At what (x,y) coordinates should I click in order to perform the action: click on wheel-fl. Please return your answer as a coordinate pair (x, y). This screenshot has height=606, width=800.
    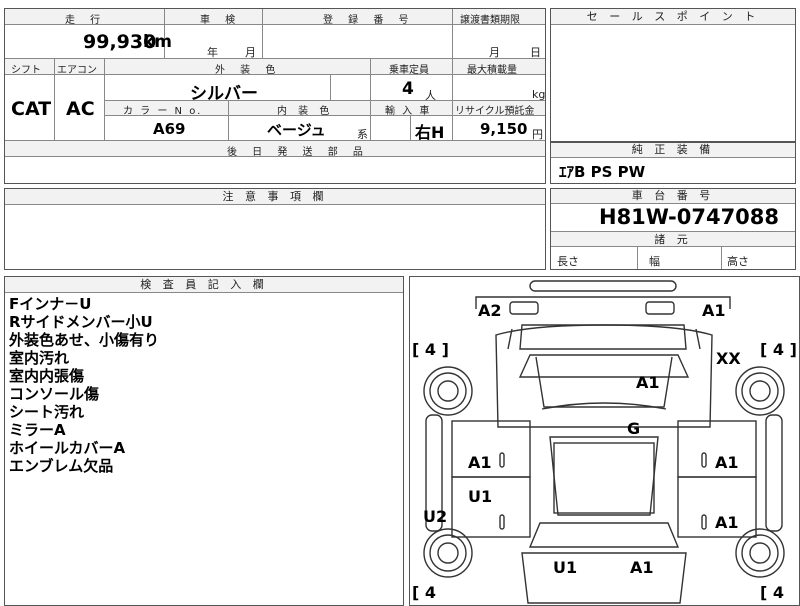
    Looking at the image, I should click on (448, 391).